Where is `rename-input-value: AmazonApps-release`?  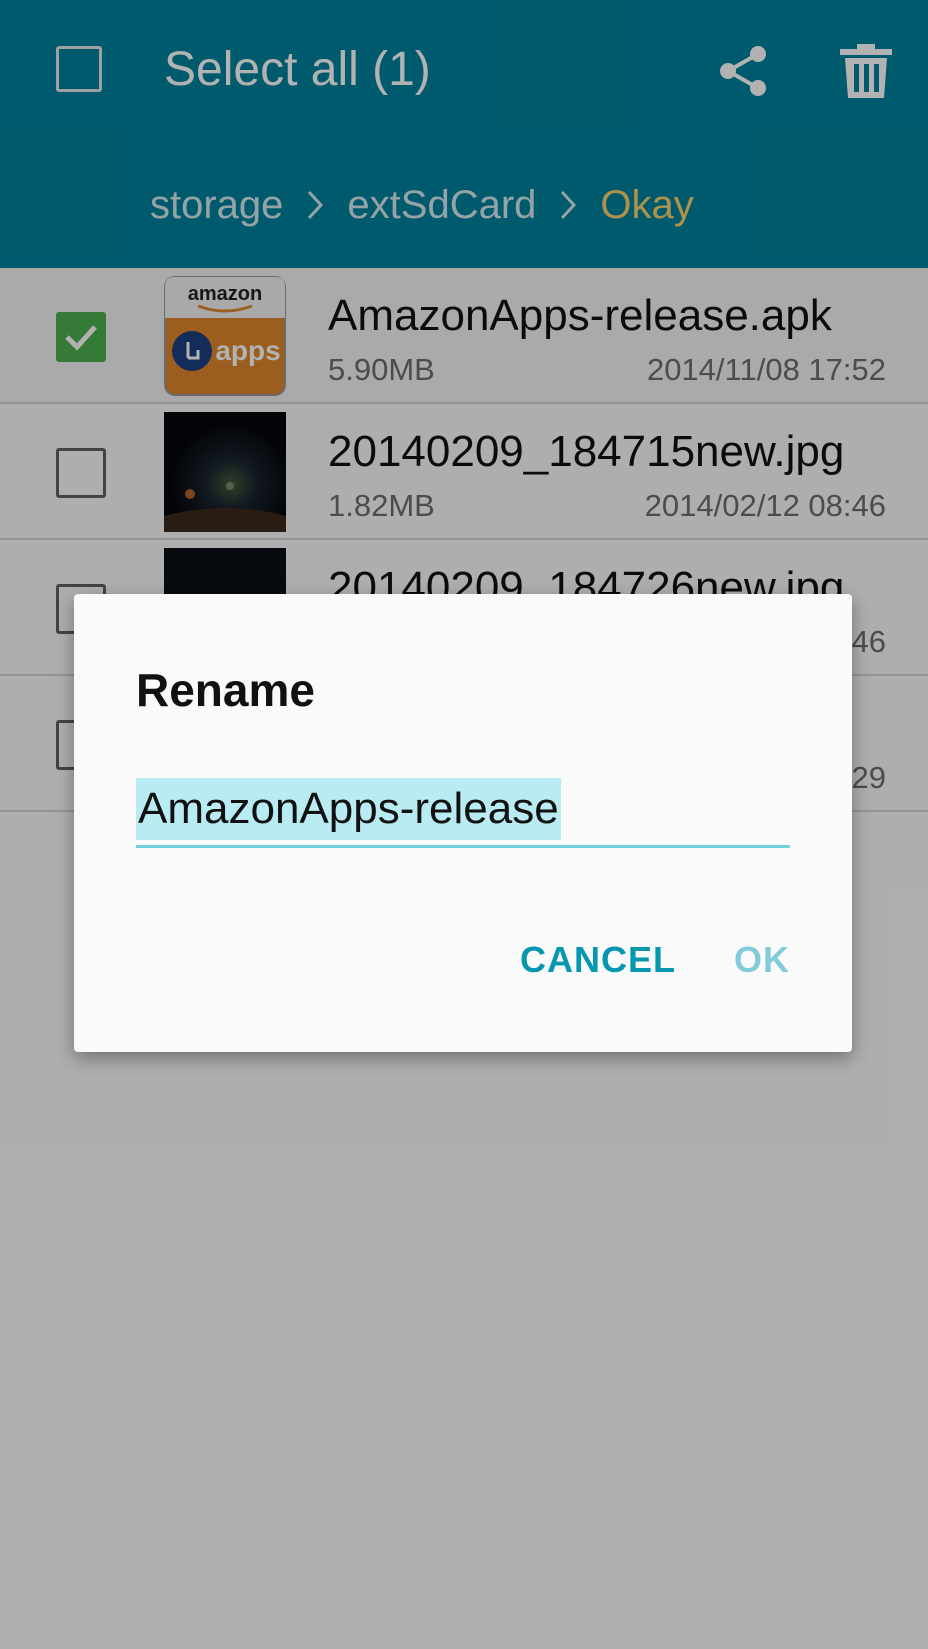
rename-input-value: AmazonApps-release is located at coordinates (348, 809).